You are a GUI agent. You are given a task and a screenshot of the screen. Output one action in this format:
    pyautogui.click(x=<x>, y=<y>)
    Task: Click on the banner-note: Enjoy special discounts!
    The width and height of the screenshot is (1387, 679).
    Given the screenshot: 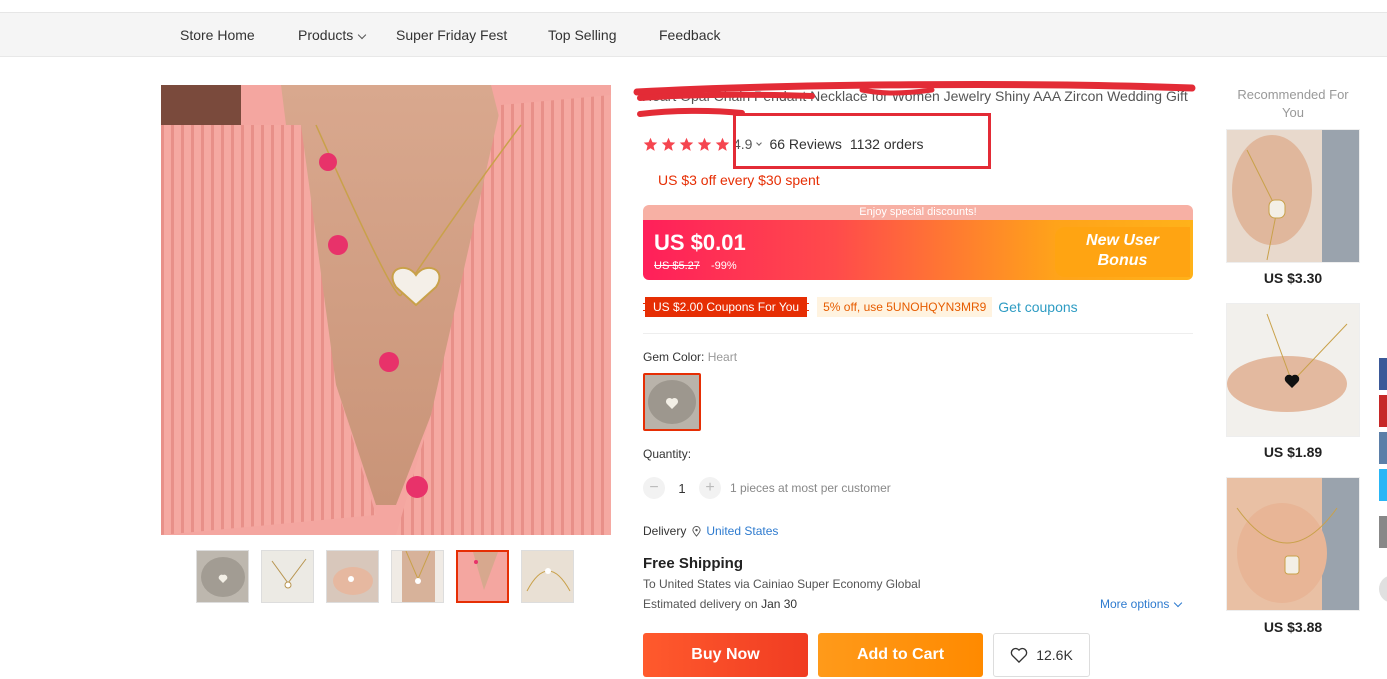 What is the action you would take?
    pyautogui.click(x=918, y=212)
    